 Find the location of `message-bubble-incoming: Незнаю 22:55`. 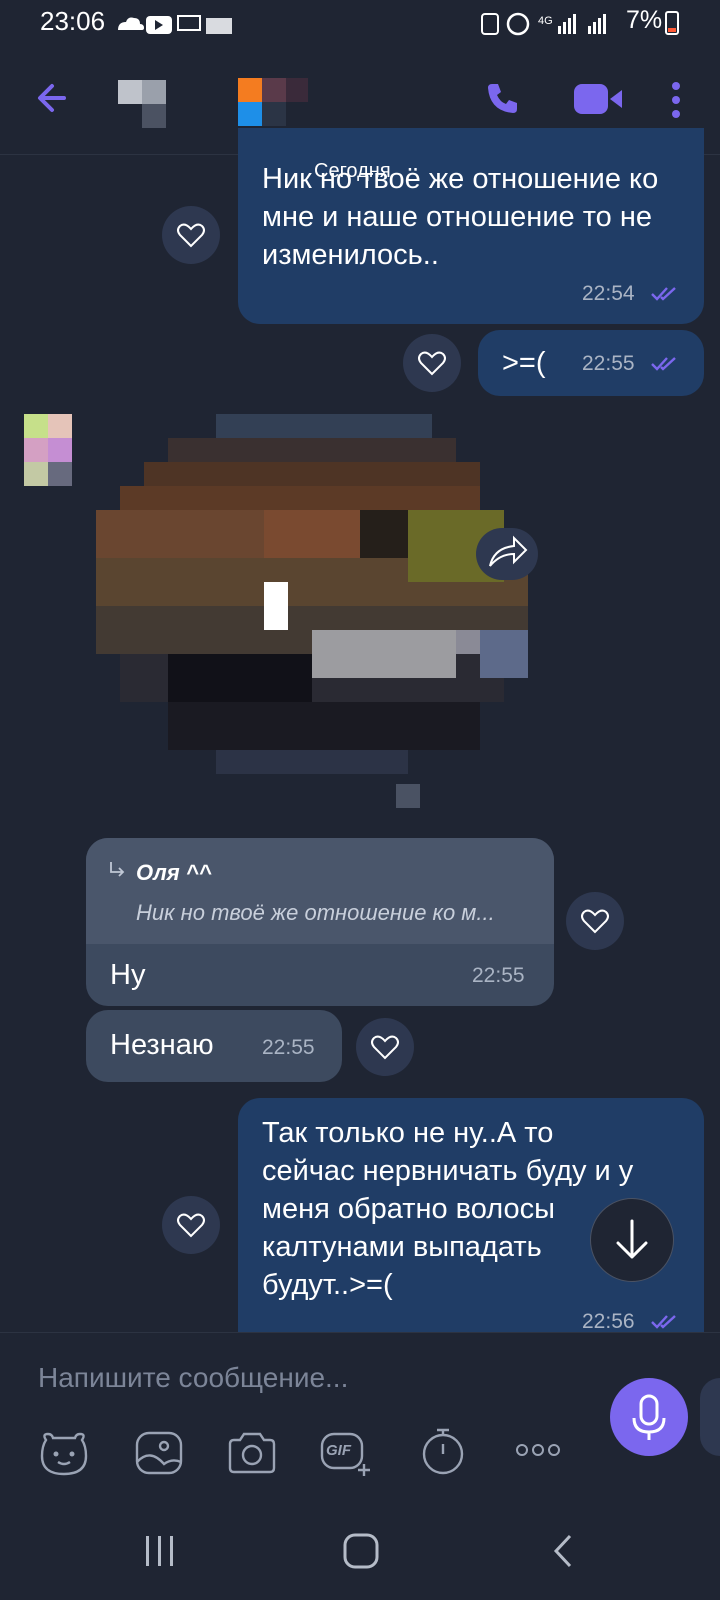

message-bubble-incoming: Незнаю 22:55 is located at coordinates (214, 1046).